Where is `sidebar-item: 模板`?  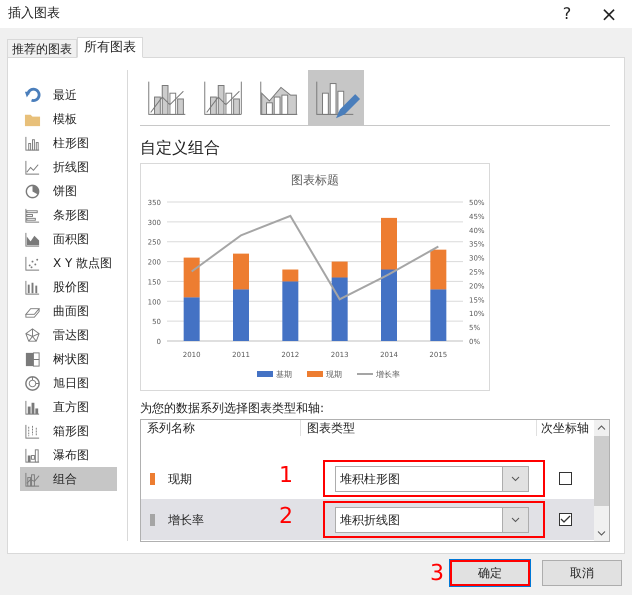
sidebar-item: 模板 is located at coordinates (68, 119).